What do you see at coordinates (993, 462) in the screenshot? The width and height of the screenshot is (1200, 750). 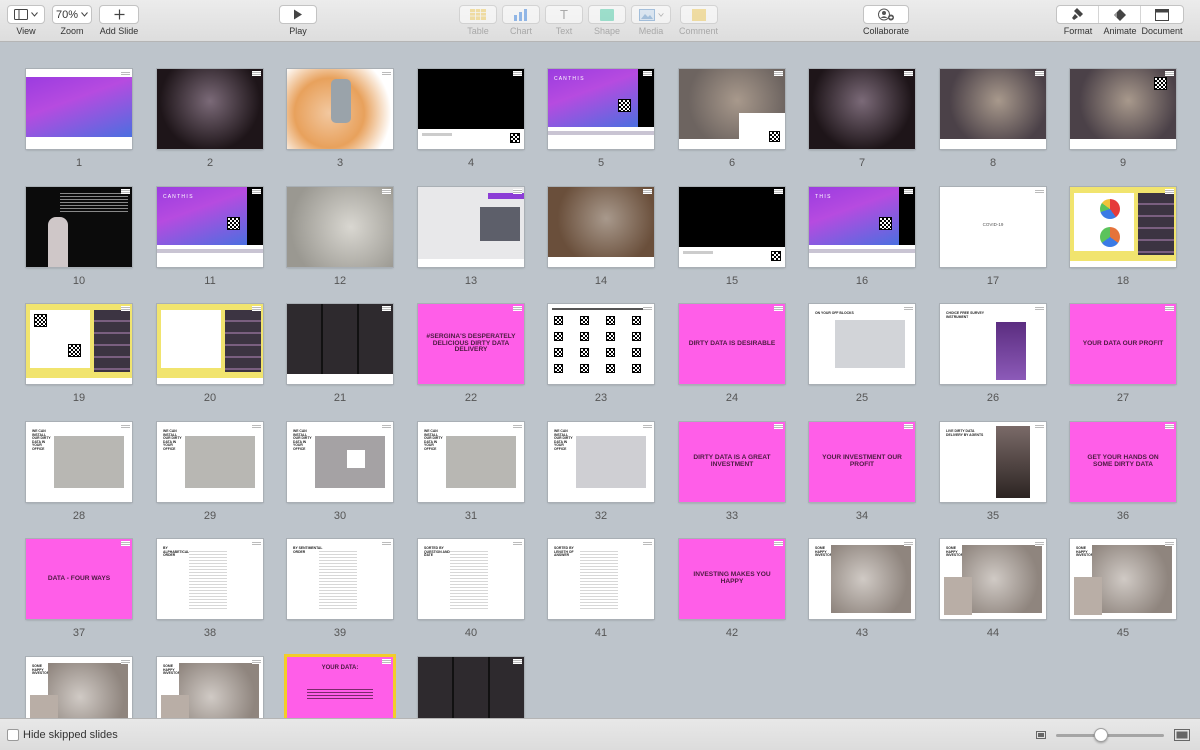 I see `slide-preview: LIVE DIRTY DATA DELIVERY BY AGENTS` at bounding box center [993, 462].